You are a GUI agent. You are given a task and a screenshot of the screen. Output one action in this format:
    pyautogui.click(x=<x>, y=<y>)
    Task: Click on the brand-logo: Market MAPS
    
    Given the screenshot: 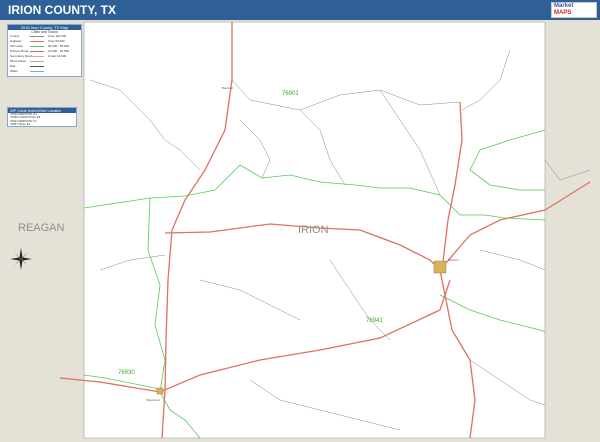 What is the action you would take?
    pyautogui.click(x=574, y=10)
    